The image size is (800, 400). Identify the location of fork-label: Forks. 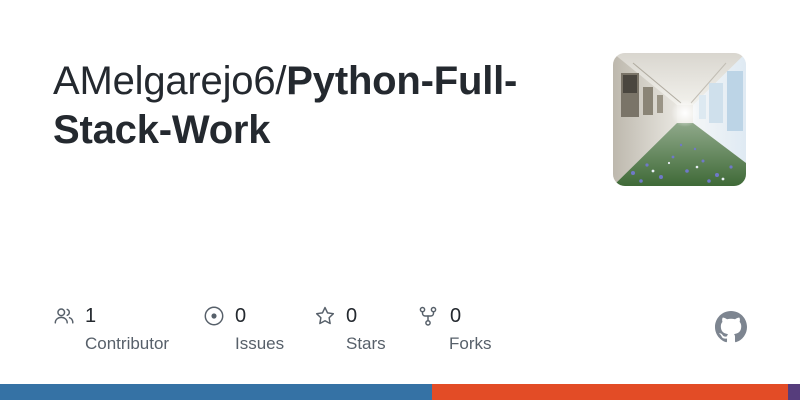
(470, 343).